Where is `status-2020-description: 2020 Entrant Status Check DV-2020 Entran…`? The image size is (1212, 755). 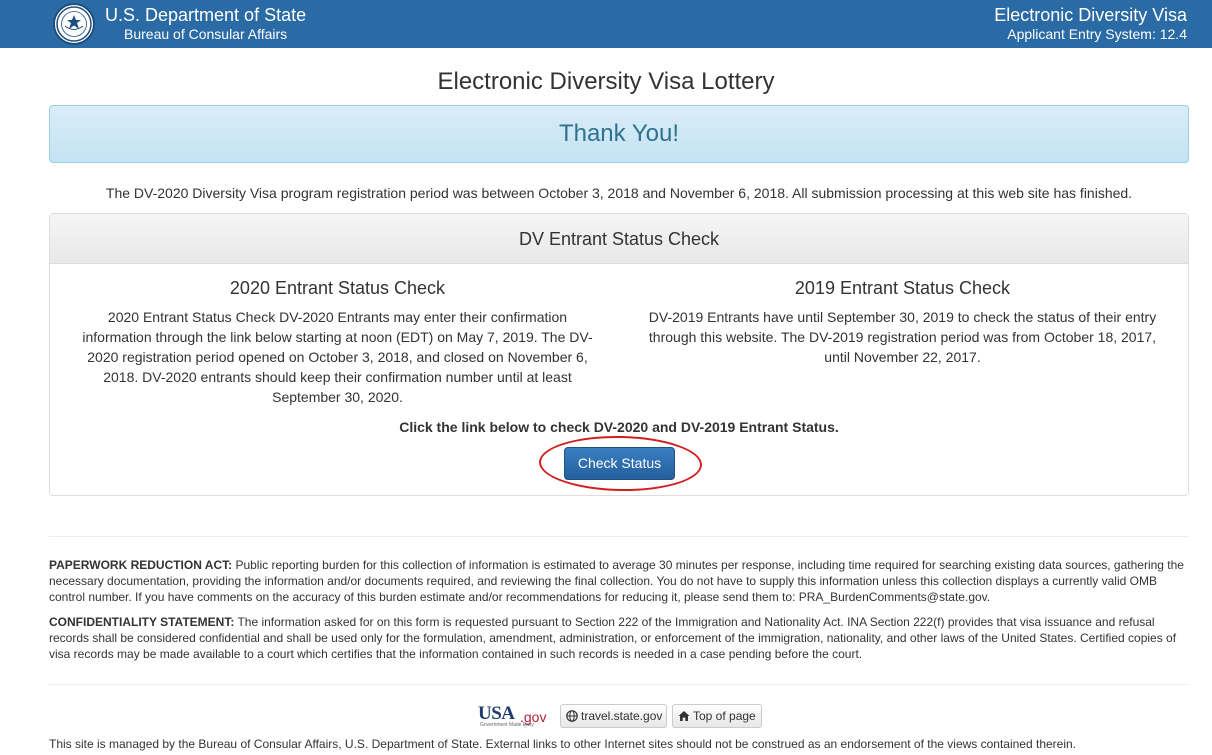 status-2020-description: 2020 Entrant Status Check DV-2020 Entran… is located at coordinates (337, 357).